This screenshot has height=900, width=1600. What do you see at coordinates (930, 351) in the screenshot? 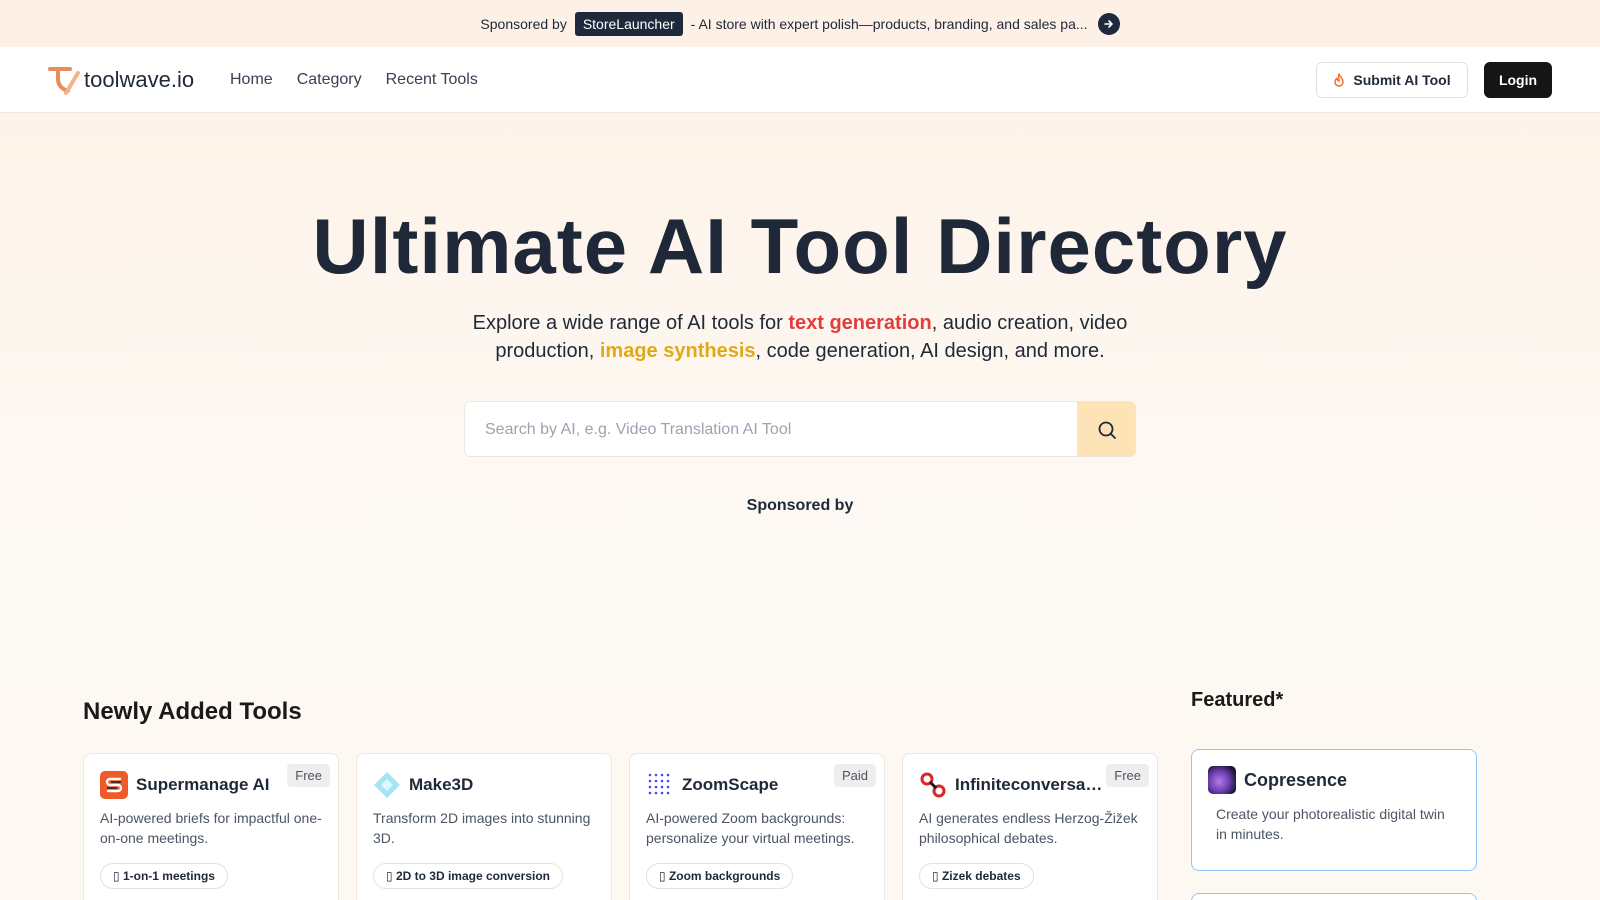
I see `subtitle-text-3: , code generation, AI design, and more.` at bounding box center [930, 351].